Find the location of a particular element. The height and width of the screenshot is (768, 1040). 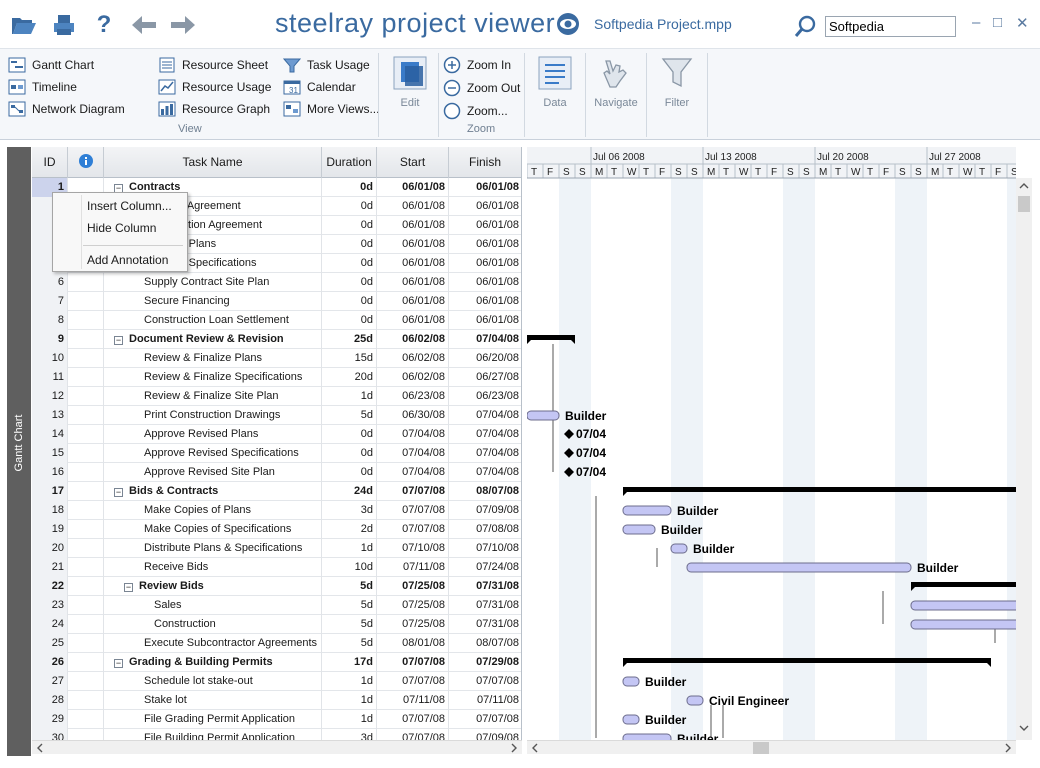

resource-label: Builder is located at coordinates (938, 568).